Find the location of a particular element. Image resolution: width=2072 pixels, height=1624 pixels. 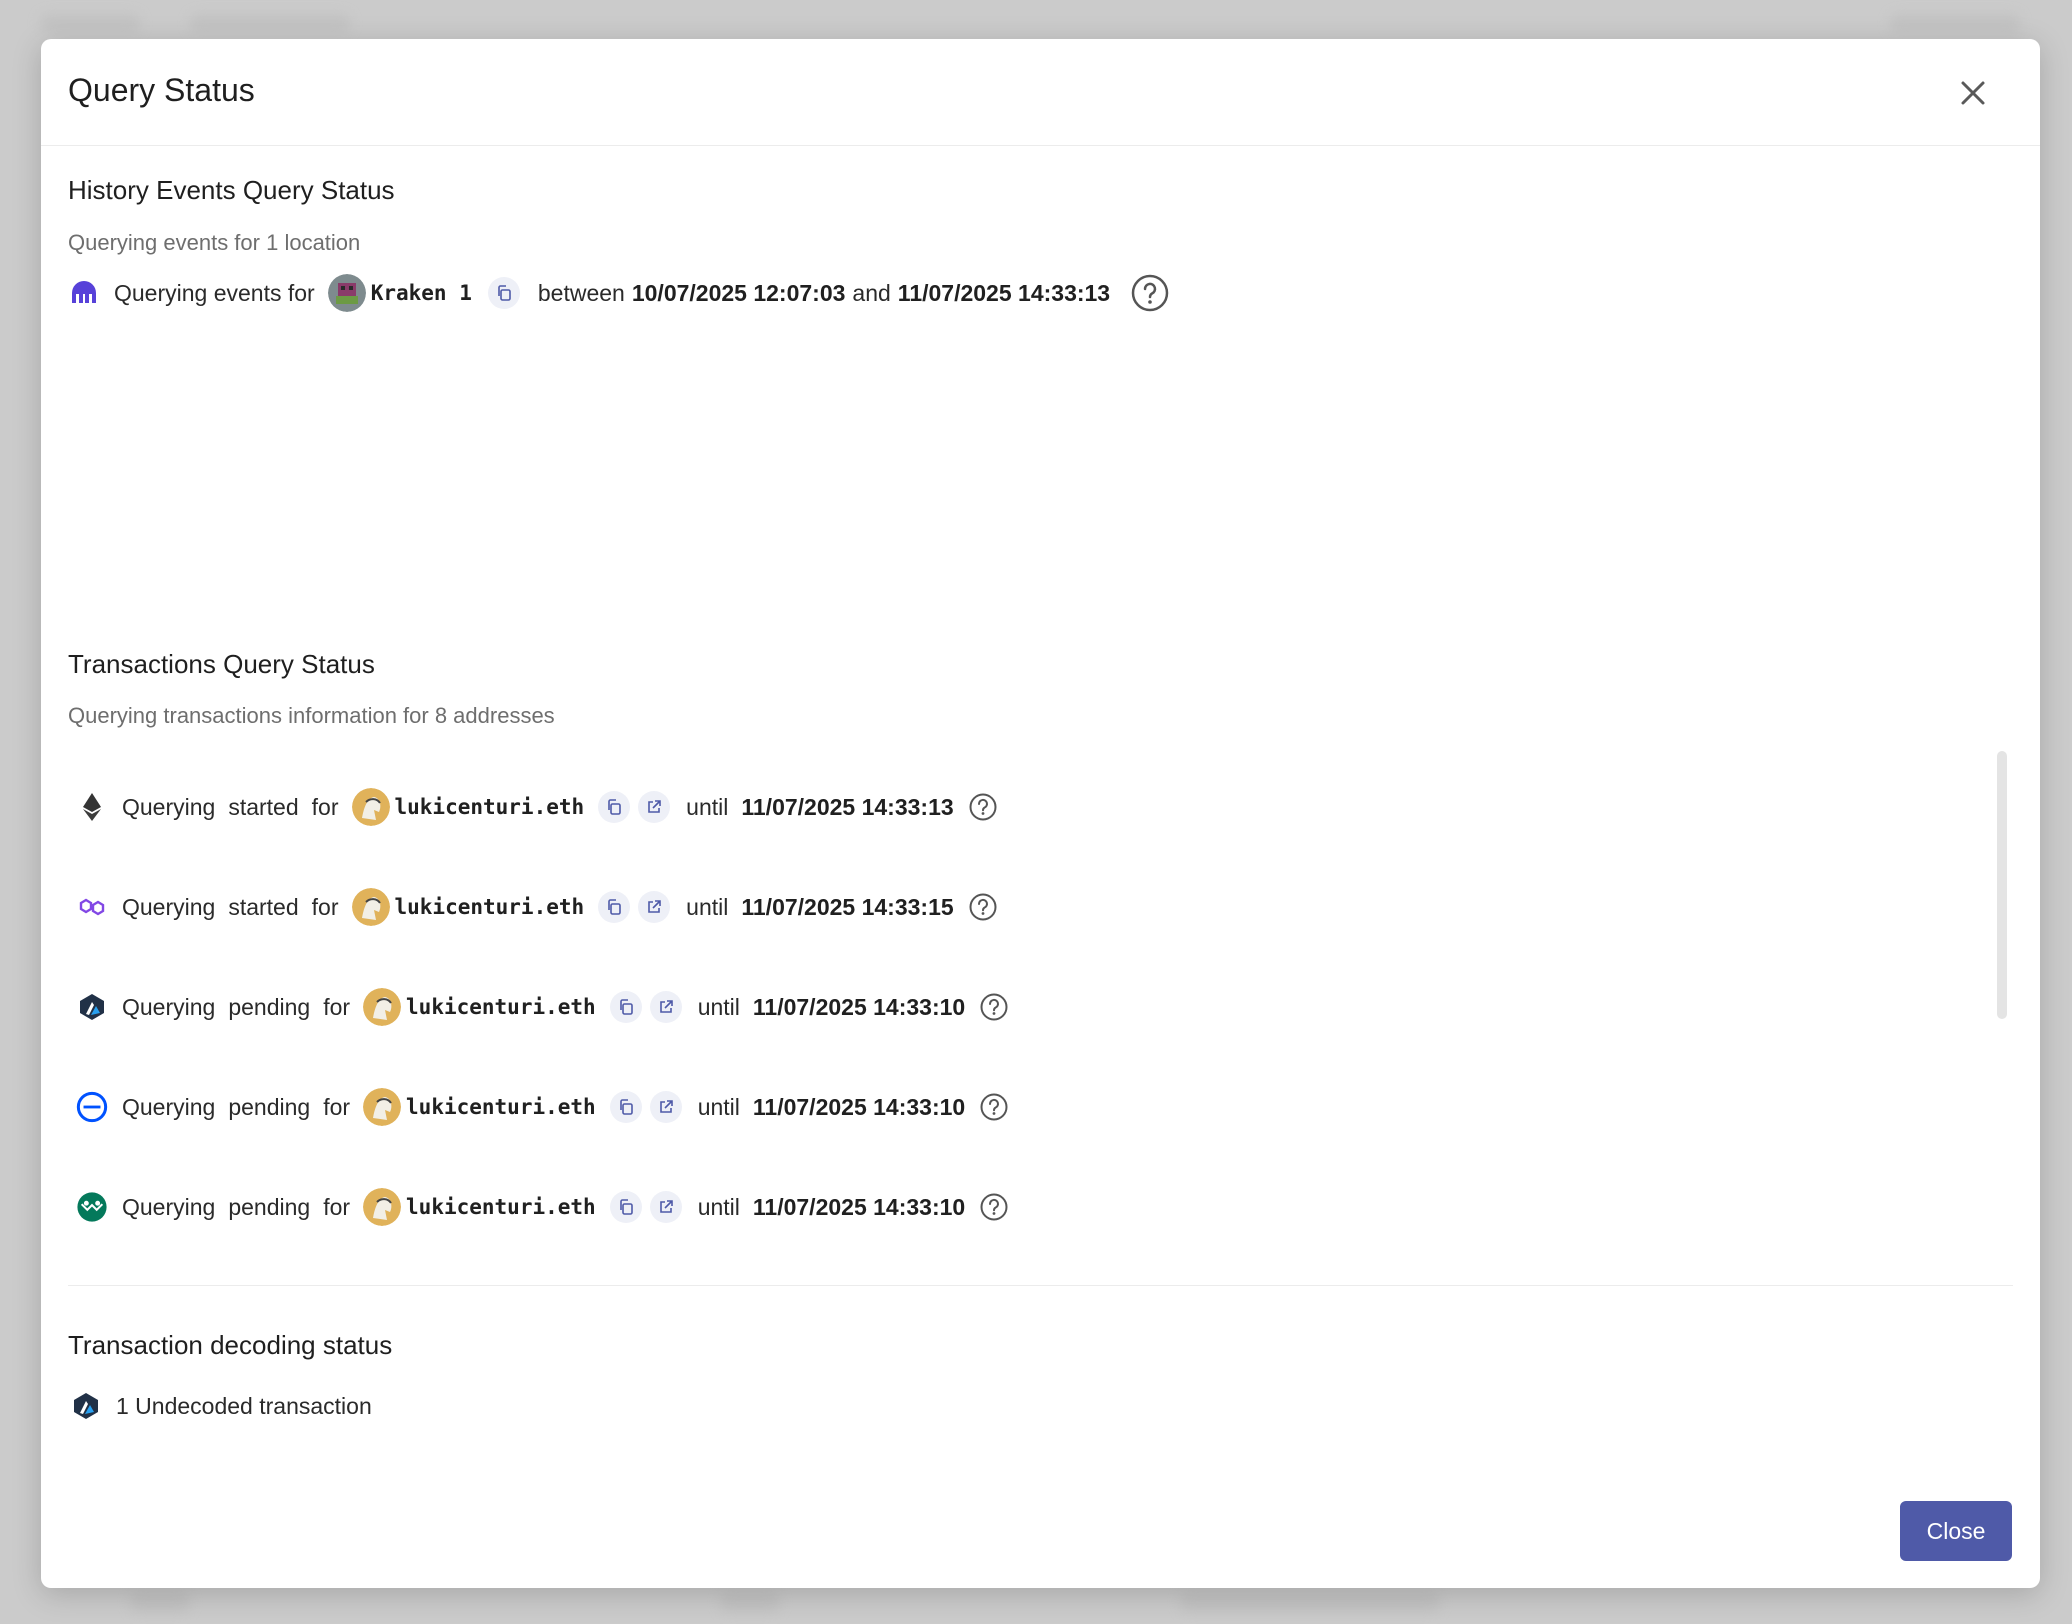

dialog-title: Query Status is located at coordinates (161, 90).